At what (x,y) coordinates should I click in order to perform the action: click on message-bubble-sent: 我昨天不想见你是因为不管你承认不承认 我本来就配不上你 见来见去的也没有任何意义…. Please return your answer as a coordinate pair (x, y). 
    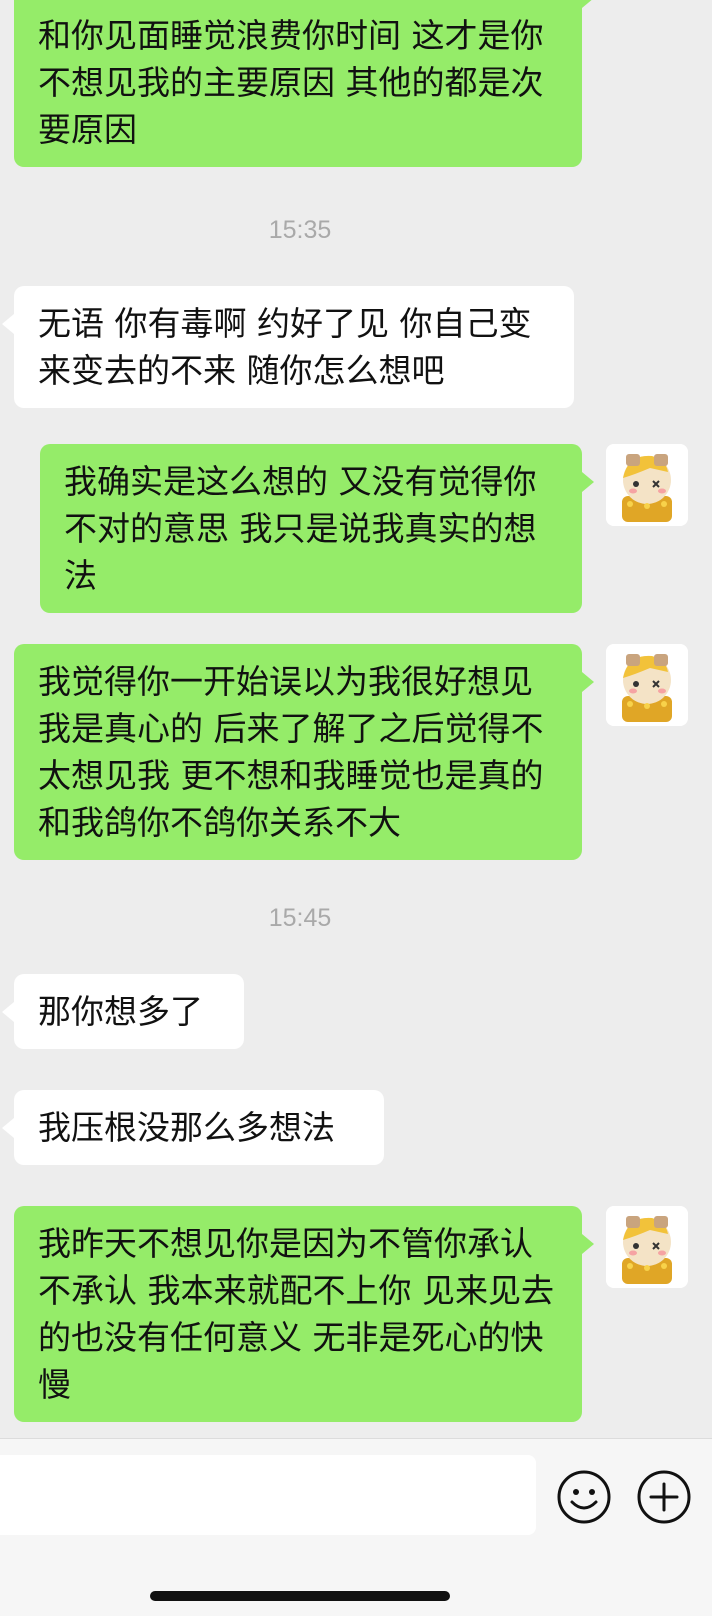
    Looking at the image, I should click on (304, 1314).